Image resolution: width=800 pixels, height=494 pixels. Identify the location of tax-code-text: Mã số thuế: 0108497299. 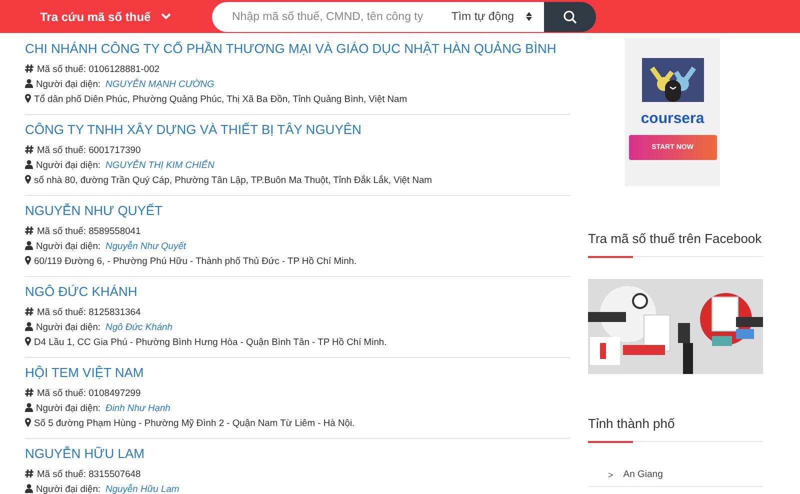
(89, 392).